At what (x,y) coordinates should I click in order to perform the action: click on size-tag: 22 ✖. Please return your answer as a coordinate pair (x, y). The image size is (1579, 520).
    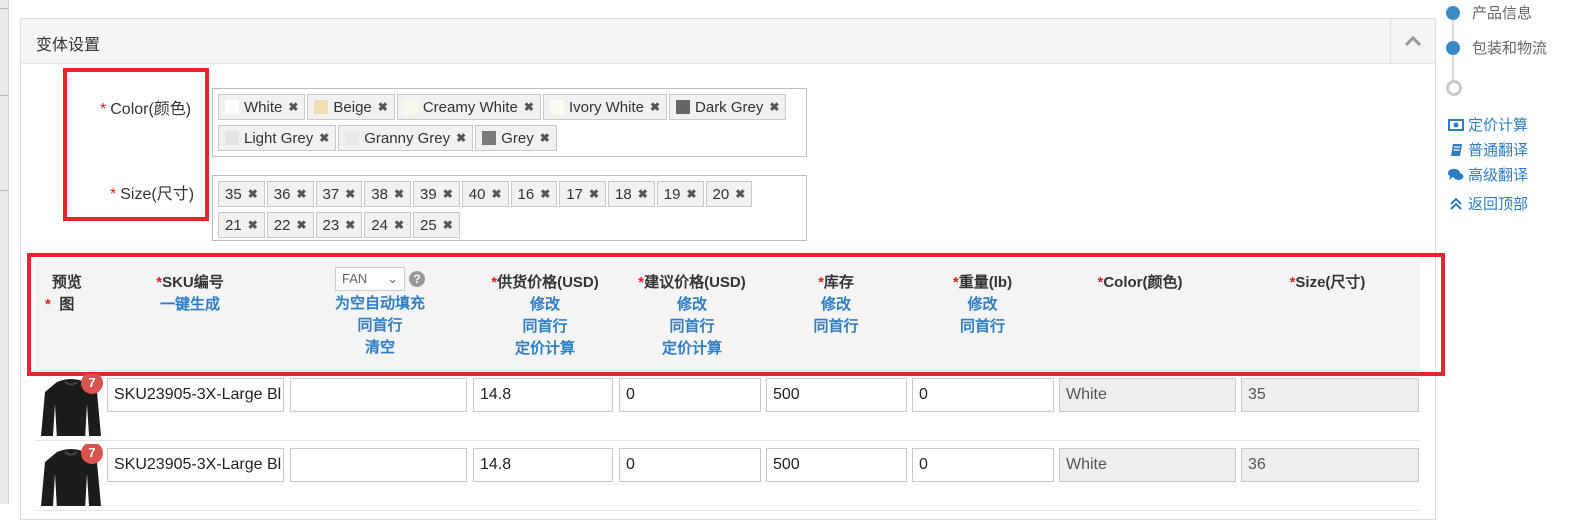
    Looking at the image, I should click on (290, 225).